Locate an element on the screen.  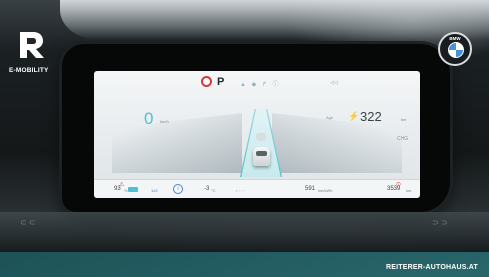
trip-consumption: 591 is located at coordinates (310, 189).